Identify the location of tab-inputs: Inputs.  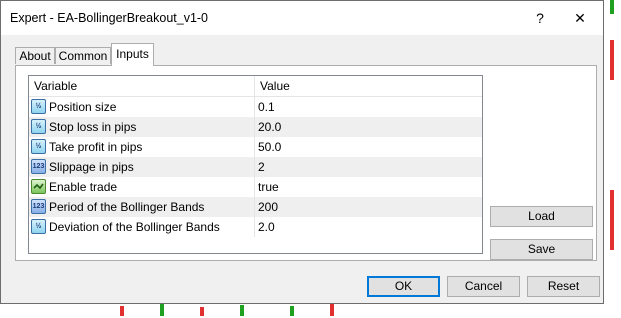
(132, 54).